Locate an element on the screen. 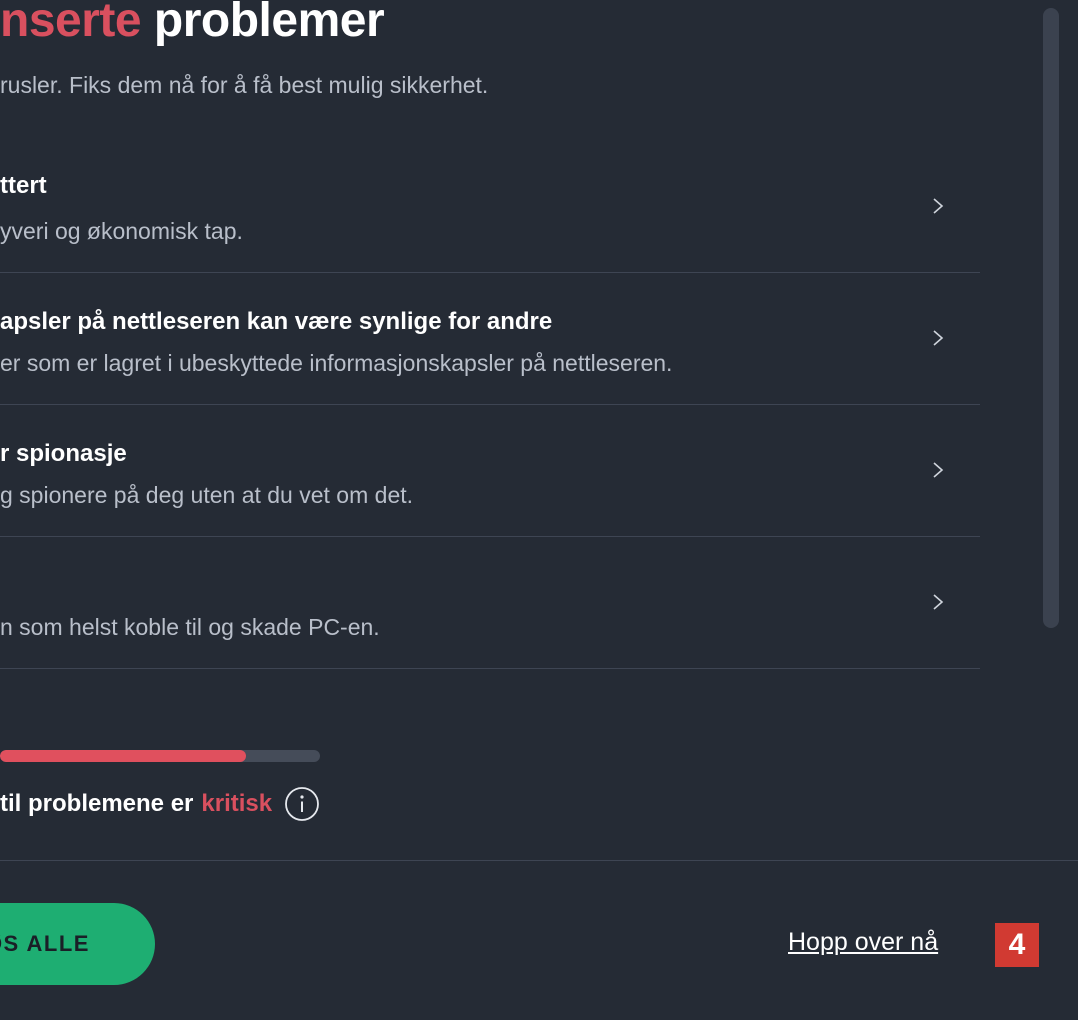  step-badge: 4 is located at coordinates (1017, 945).